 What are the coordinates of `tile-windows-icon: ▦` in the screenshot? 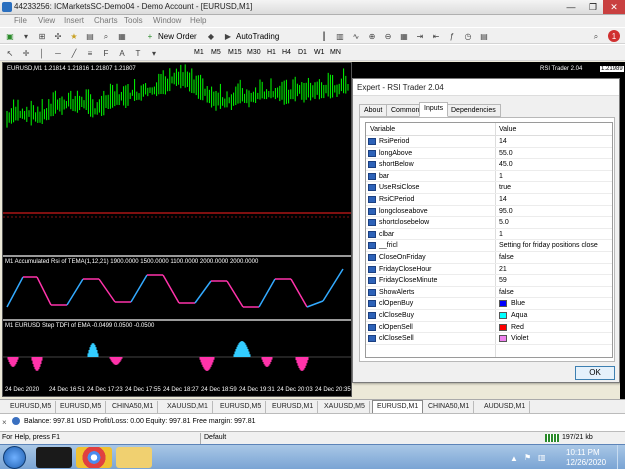 It's located at (404, 36).